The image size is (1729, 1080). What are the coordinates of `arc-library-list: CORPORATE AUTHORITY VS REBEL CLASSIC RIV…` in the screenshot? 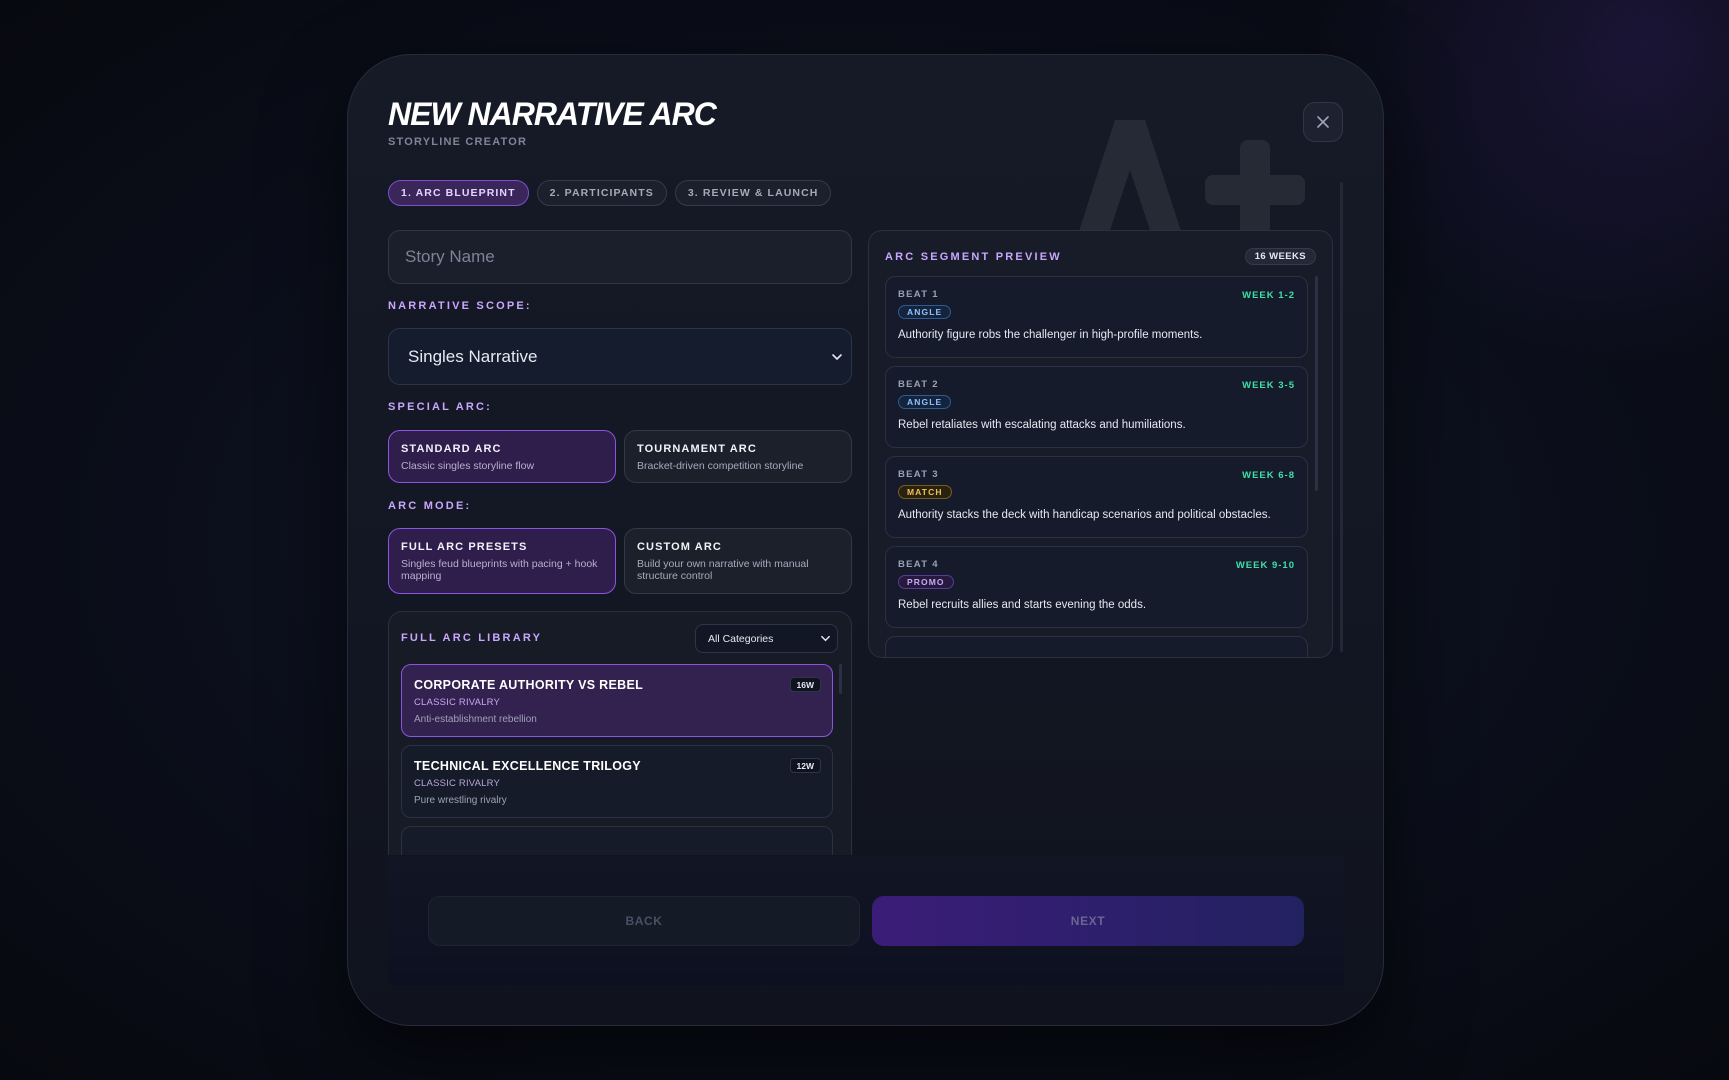 It's located at (617, 759).